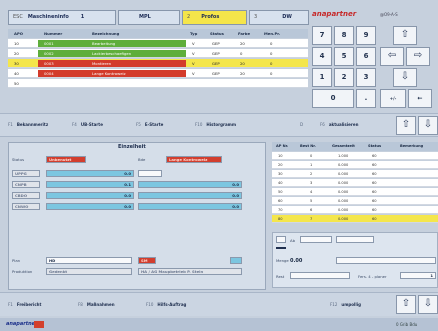  Describe the element at coordinates (158, 43) in the screenshot. I see `table-row: 10 0001 Bearbeitung V GEP 20 0` at that location.